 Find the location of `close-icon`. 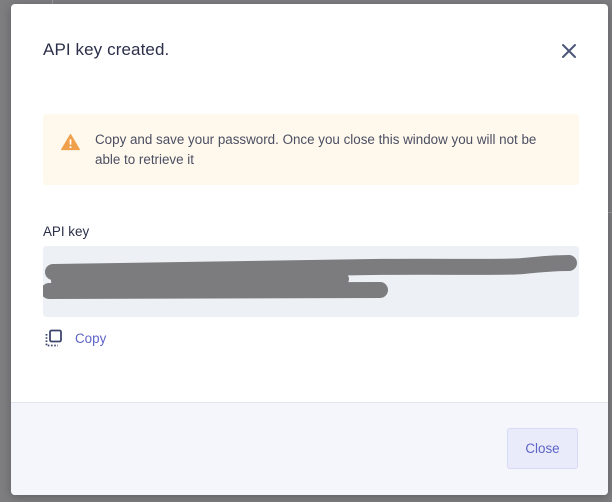

close-icon is located at coordinates (569, 51).